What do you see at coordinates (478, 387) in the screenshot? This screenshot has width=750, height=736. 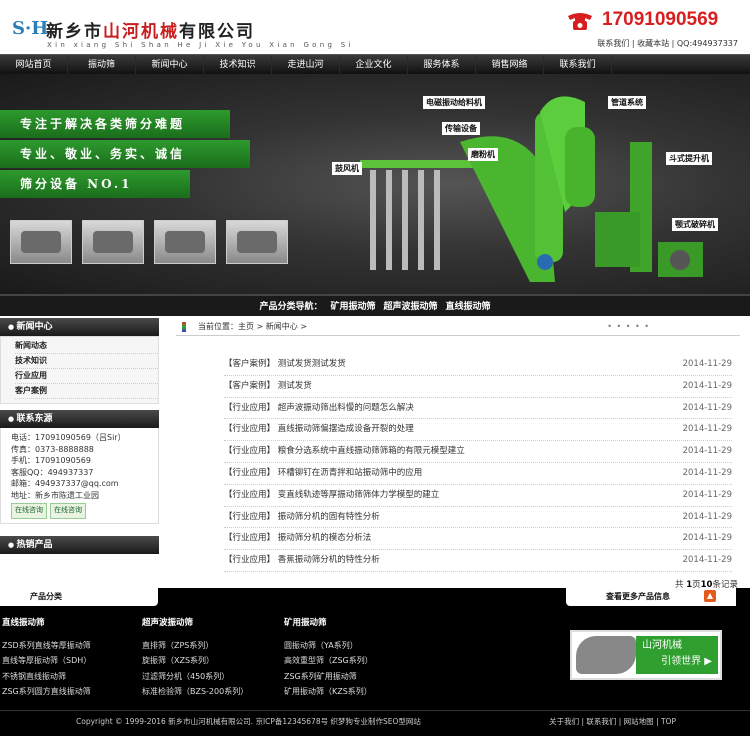 I see `news-row: 【客户案例】 测试发货 2014-11-29` at bounding box center [478, 387].